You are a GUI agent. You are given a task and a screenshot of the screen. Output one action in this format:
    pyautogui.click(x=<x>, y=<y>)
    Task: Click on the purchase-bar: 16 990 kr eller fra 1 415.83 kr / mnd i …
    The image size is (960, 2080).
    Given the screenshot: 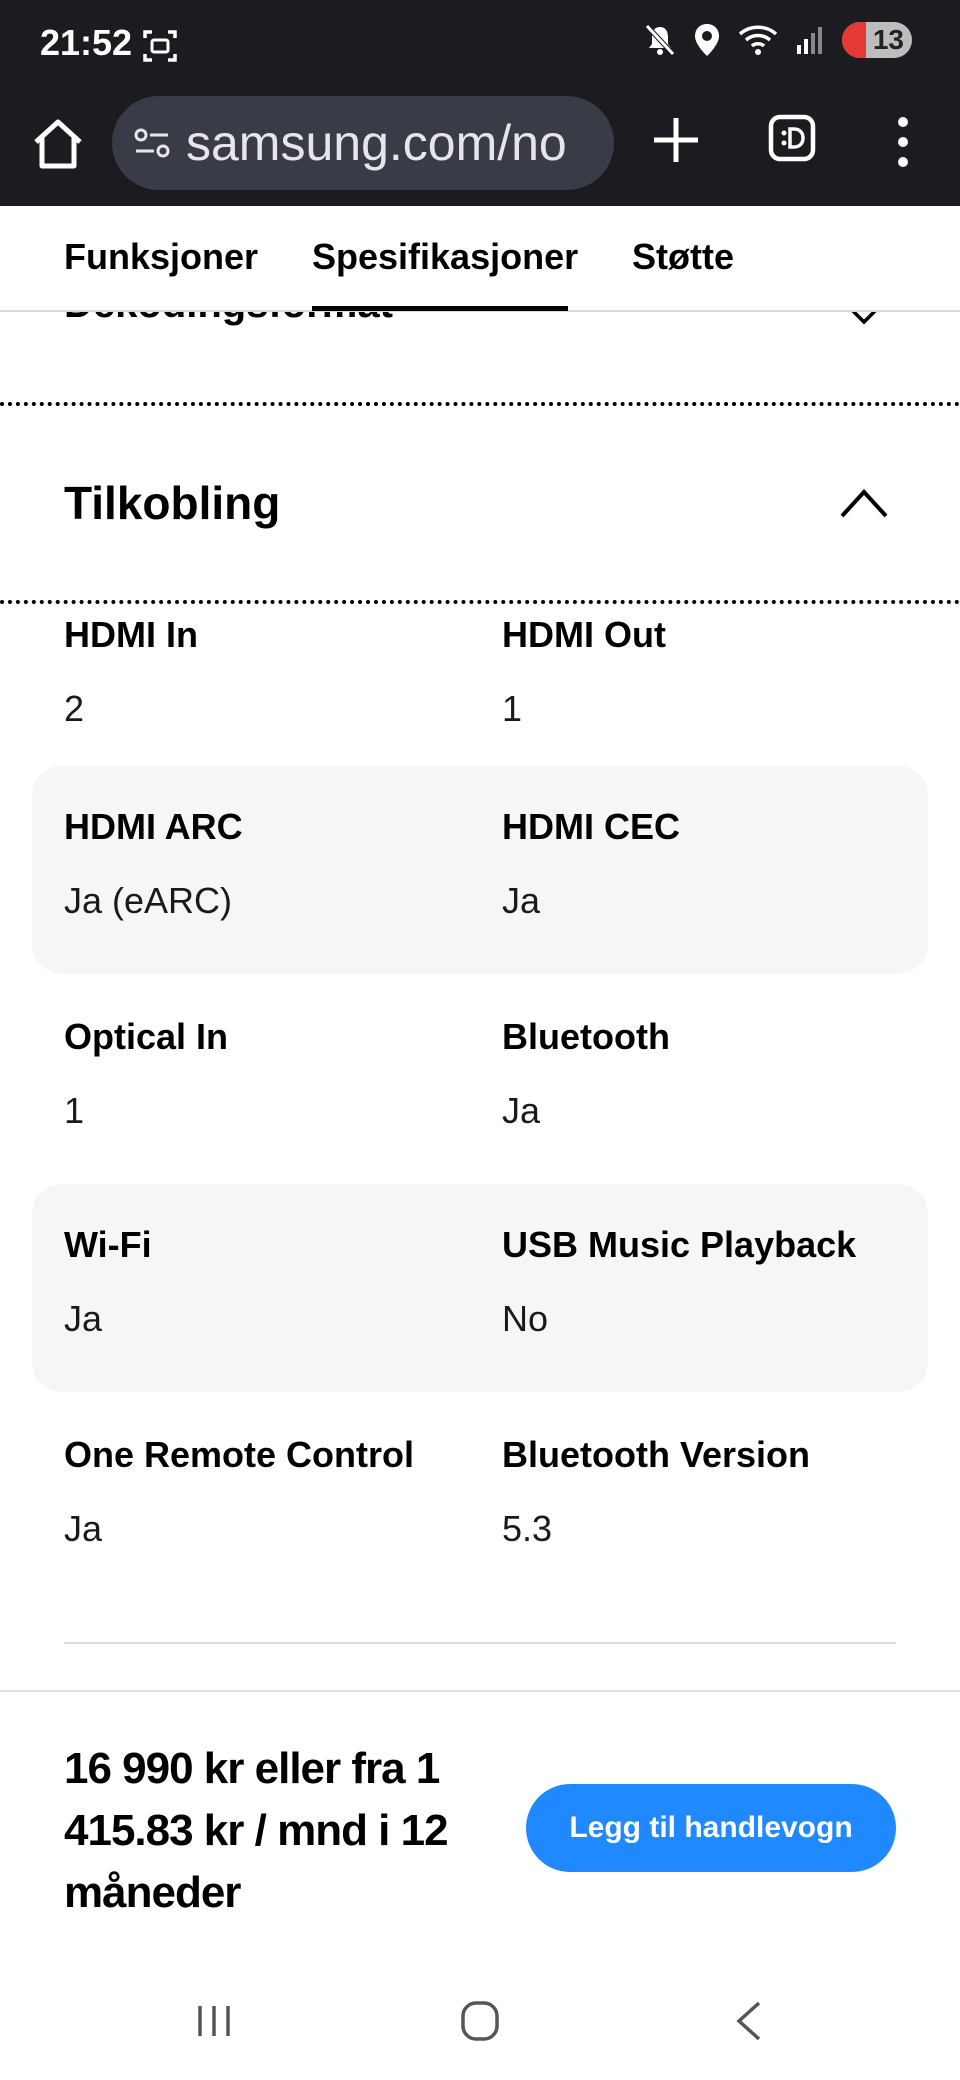 What is the action you would take?
    pyautogui.click(x=480, y=1820)
    